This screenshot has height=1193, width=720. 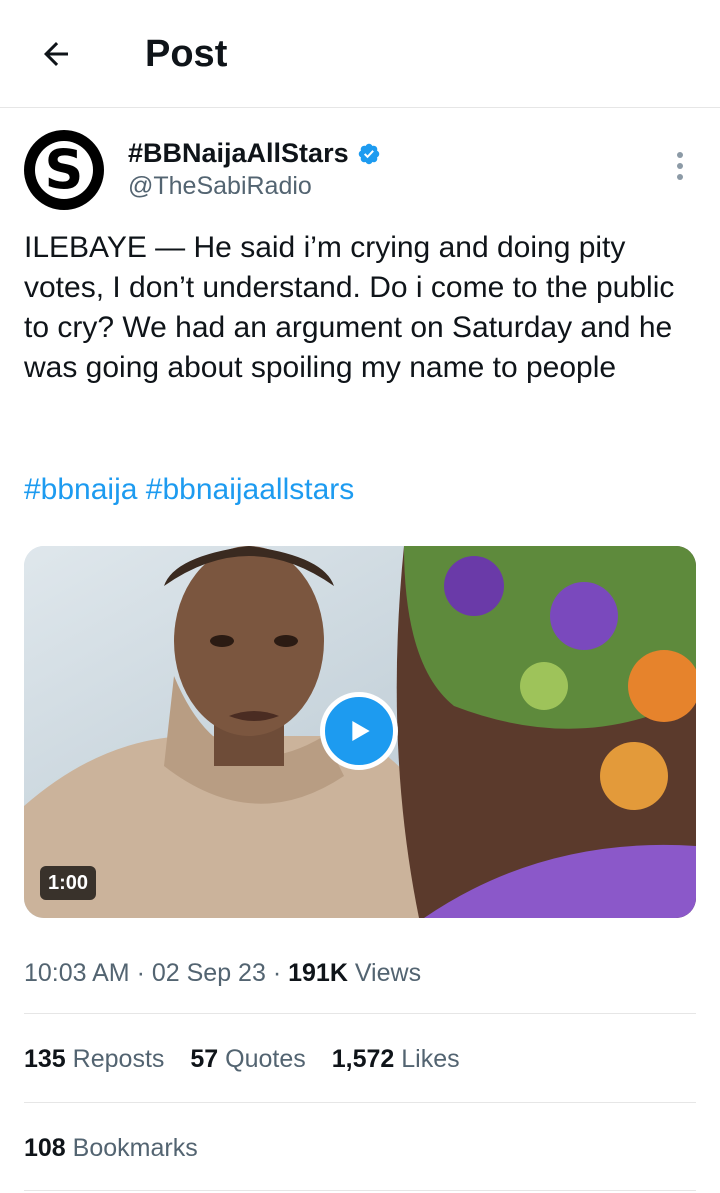 I want to click on quotes-label: Quotes, so click(x=265, y=1059).